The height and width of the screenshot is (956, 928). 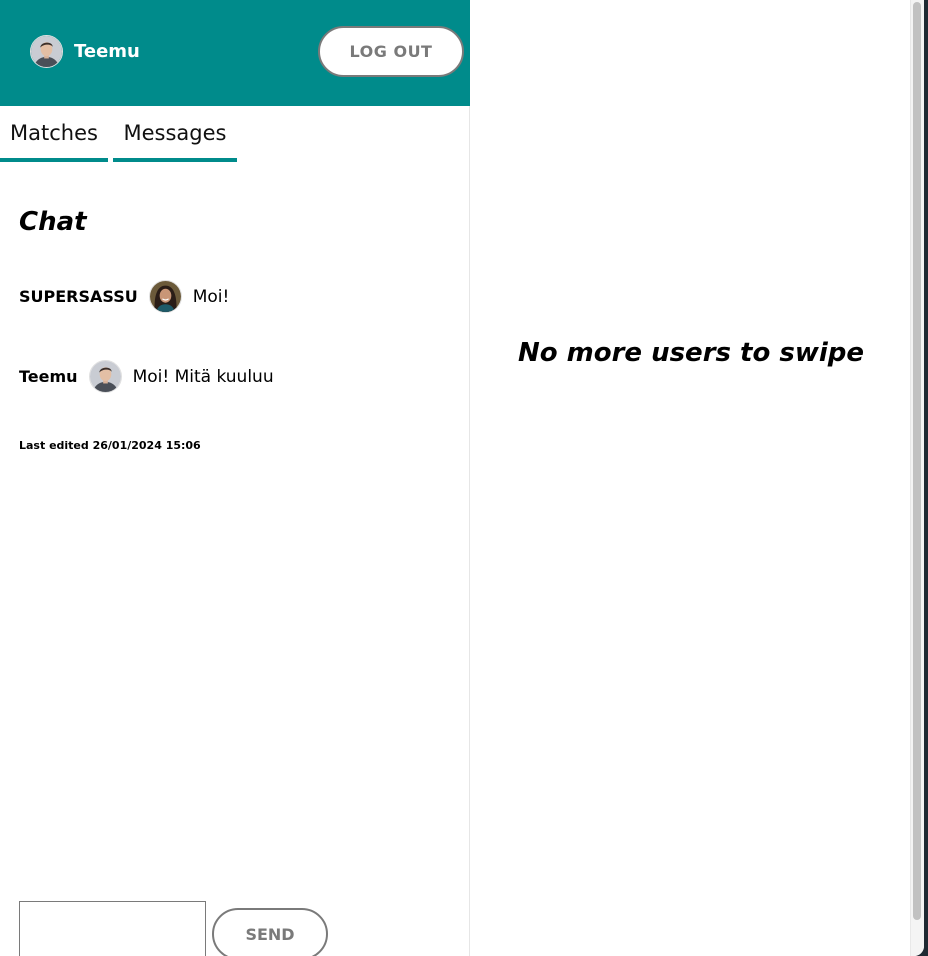 I want to click on header-bar: Teemu LOG OUT, so click(x=235, y=53).